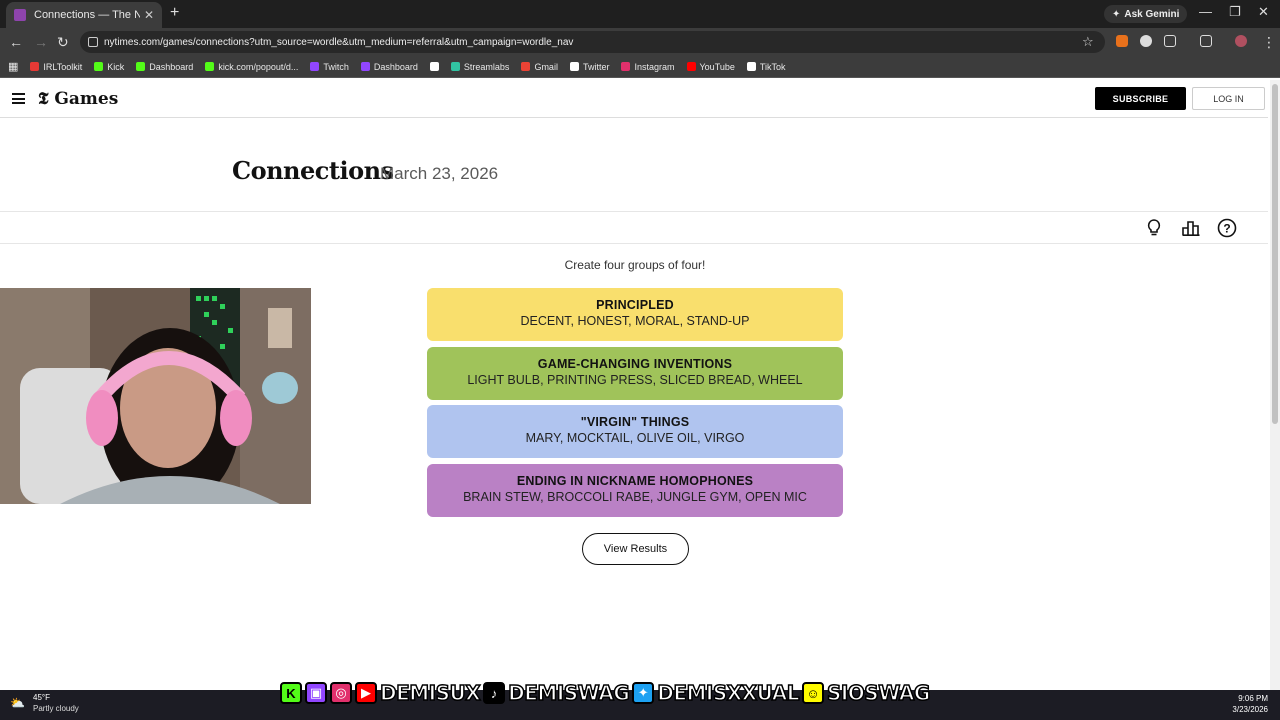 This screenshot has height=720, width=1280. I want to click on page-title: Connections, so click(313, 170).